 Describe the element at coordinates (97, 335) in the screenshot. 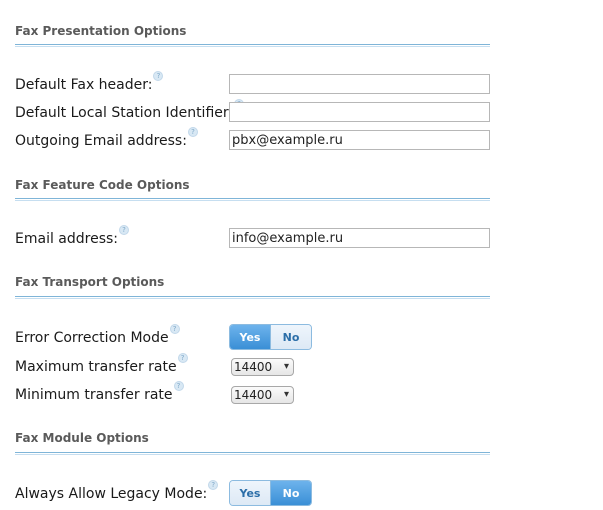

I see `ecm-label: Error Correction Mode?` at that location.